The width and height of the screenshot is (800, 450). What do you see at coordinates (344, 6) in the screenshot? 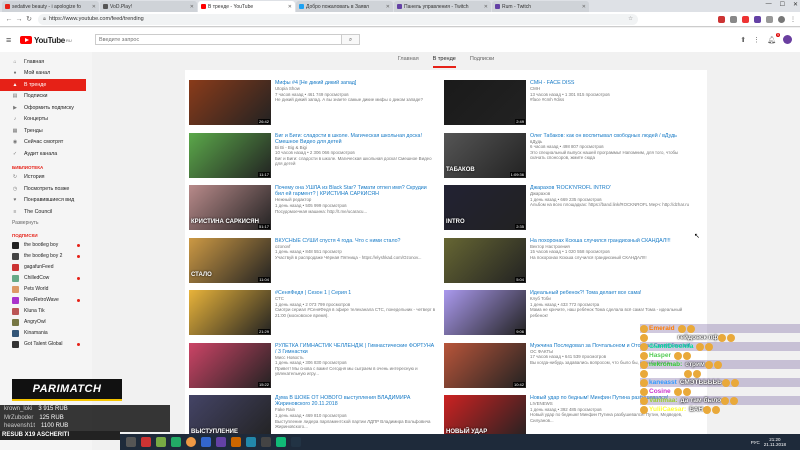
I see `browser-tab: Добро пожаловать в Заявл ✕` at bounding box center [344, 6].